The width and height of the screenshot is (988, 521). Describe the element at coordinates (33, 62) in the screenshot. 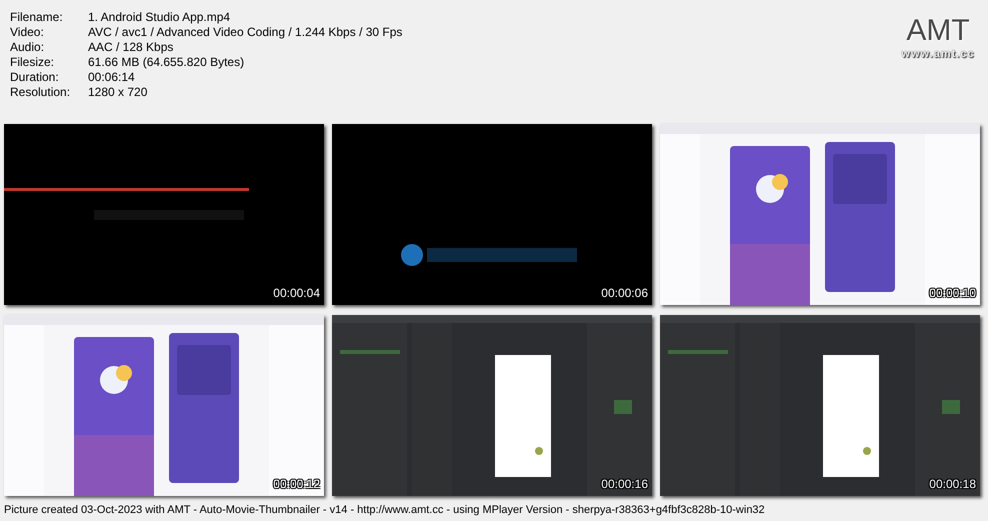

I see `info-label: Filesize:` at that location.